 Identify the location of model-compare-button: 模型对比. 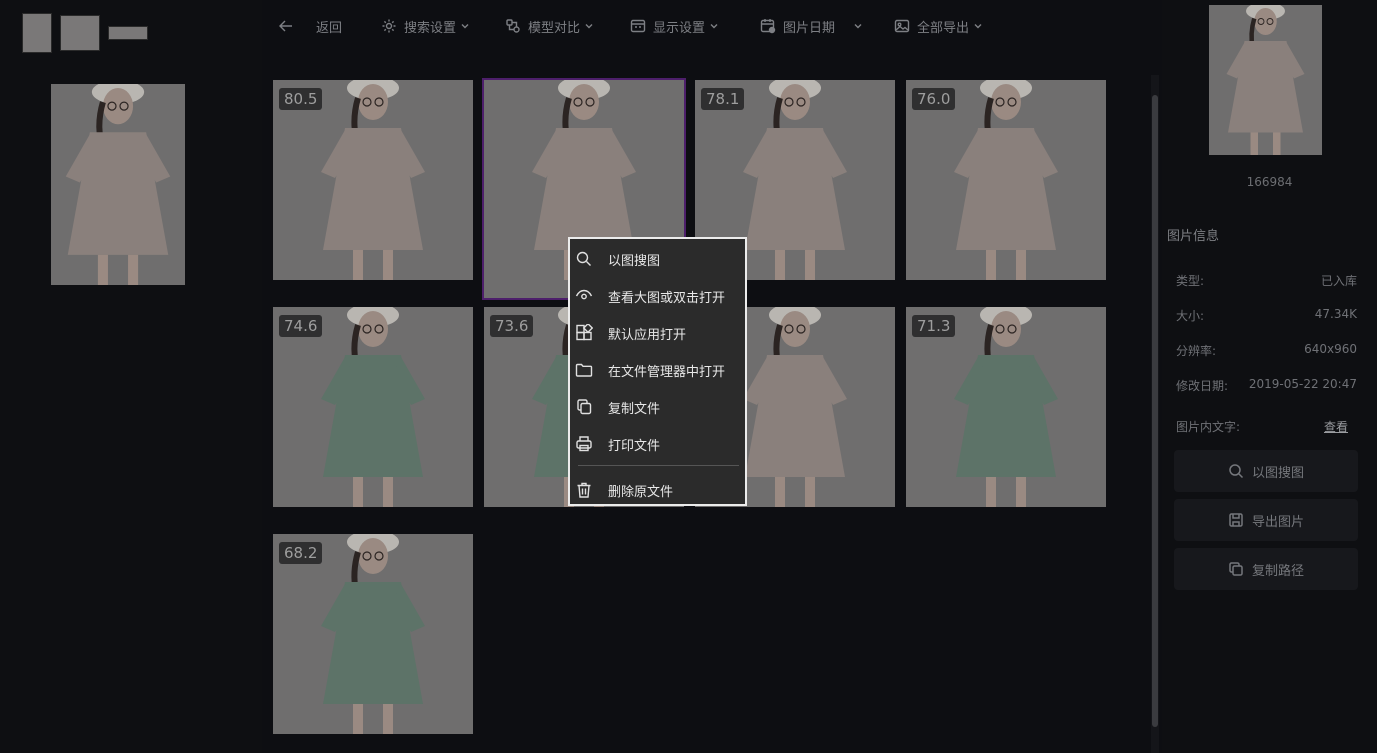
(549, 26).